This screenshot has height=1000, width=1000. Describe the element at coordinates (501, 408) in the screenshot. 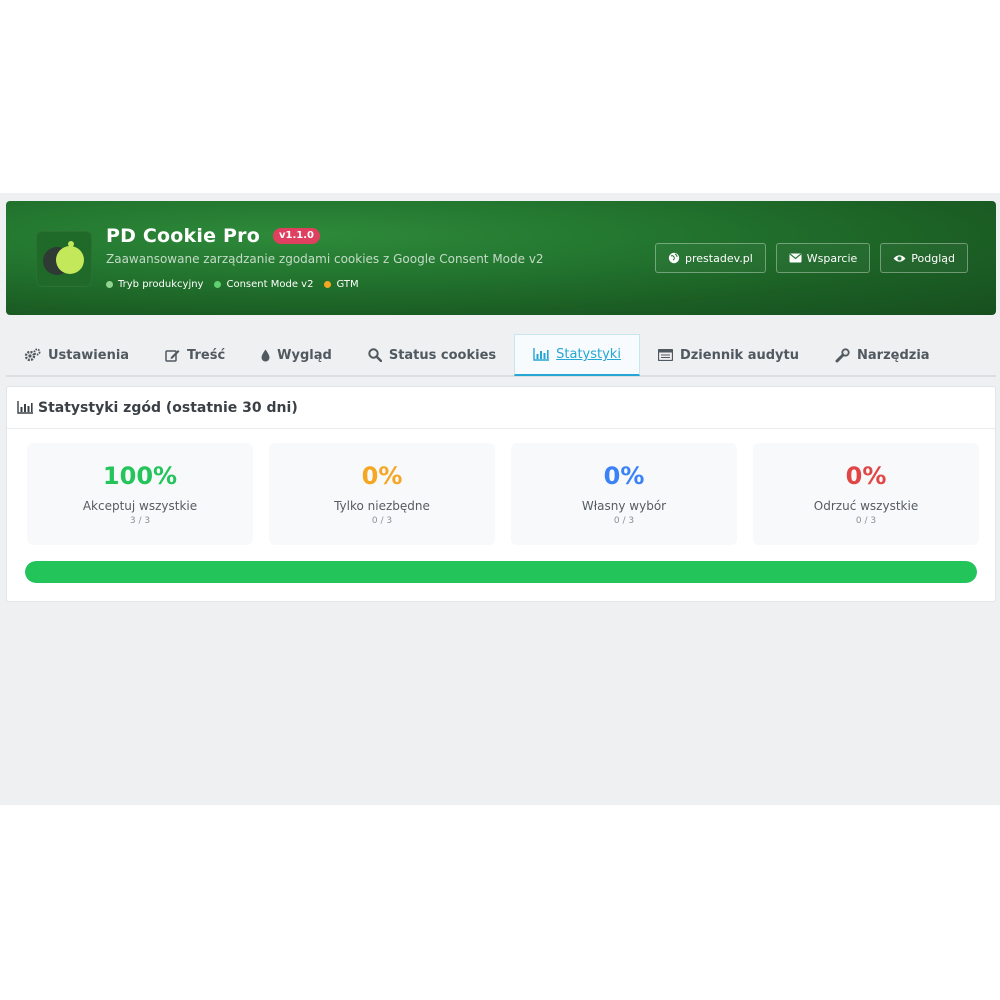

I see `panel-heading: Statystyki zgód (ostatnie 30 dni)` at that location.